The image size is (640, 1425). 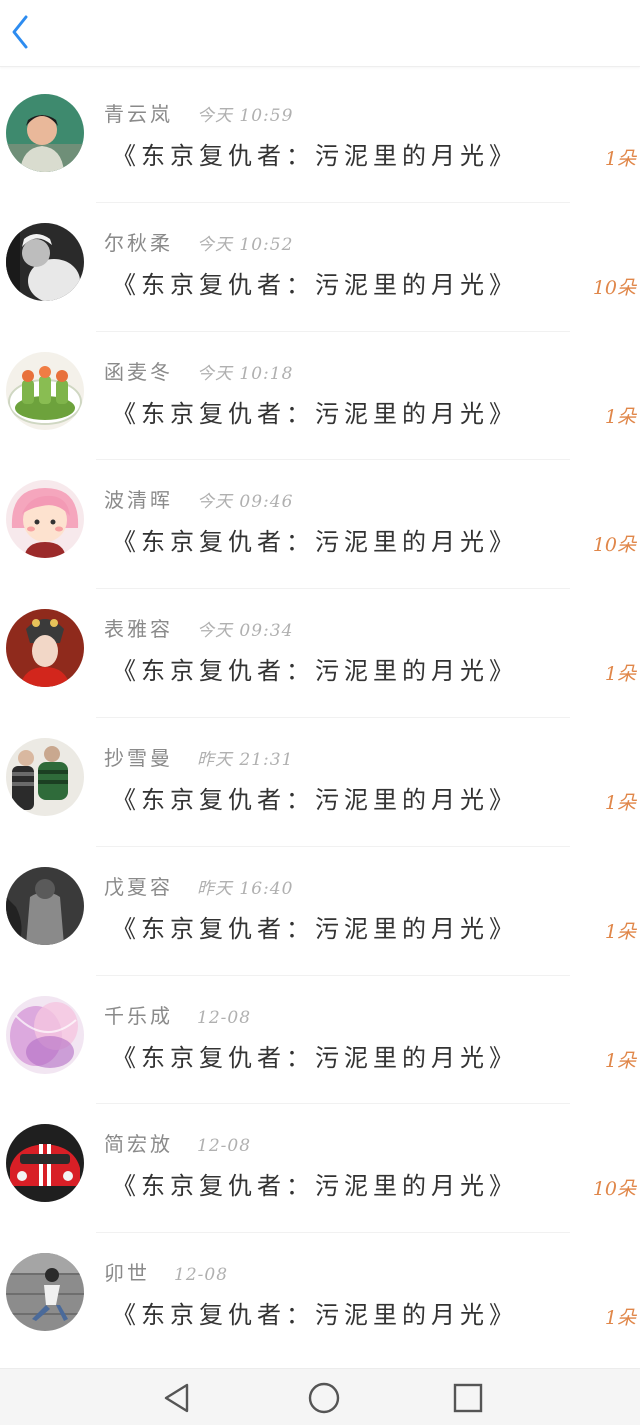 I want to click on list-item: 千乐成 12-08 《东京复仇者：污泥里的月光》 1朵, so click(x=320, y=1040).